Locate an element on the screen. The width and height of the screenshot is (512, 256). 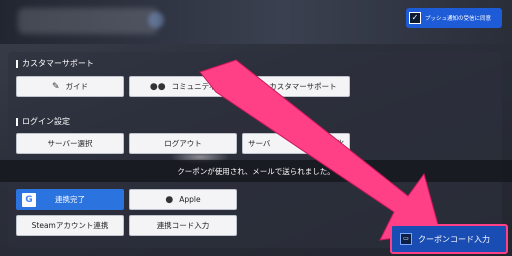
customer-support-button: ◠ カスタマーサポート is located at coordinates (296, 86).